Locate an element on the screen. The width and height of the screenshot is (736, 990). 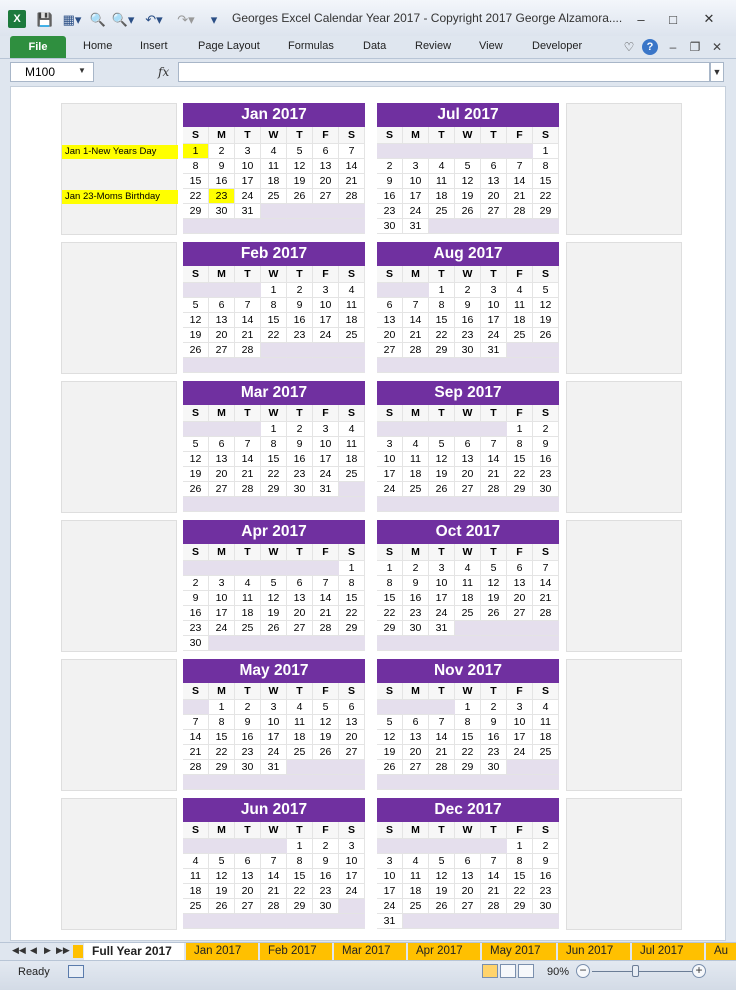
form-icon: ▦▾ is located at coordinates (72, 20).